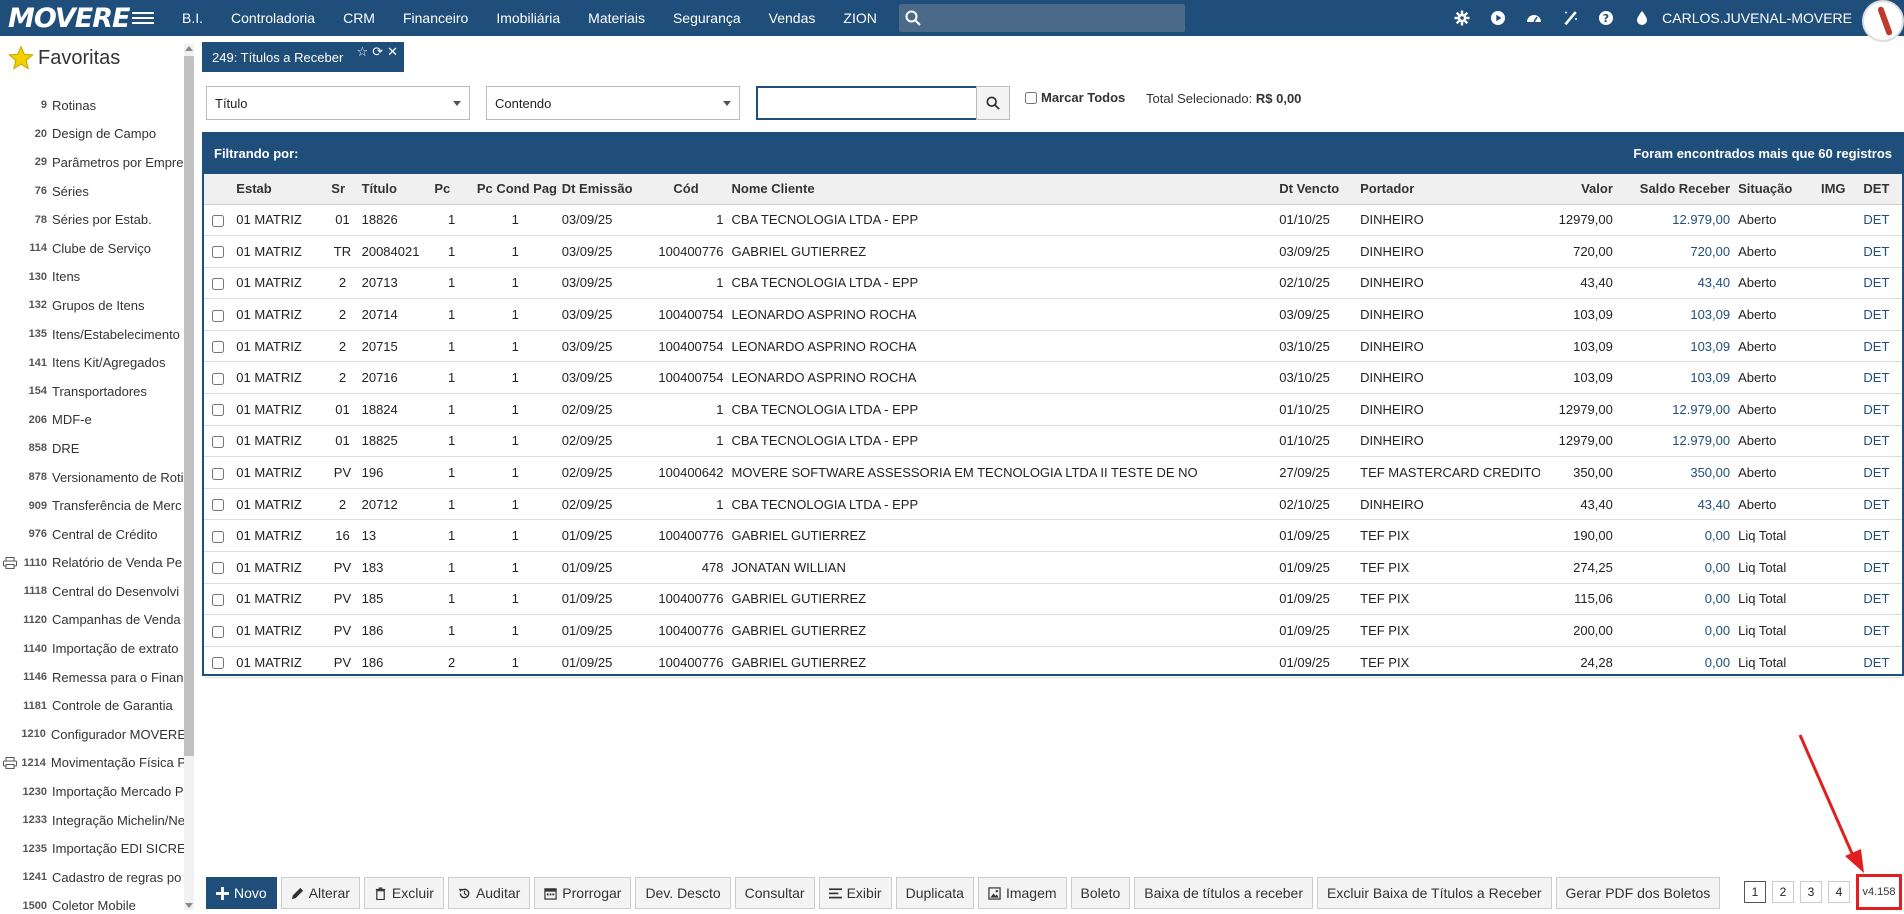  Describe the element at coordinates (515, 189) in the screenshot. I see `column-header: Pc Cond Pag` at that location.